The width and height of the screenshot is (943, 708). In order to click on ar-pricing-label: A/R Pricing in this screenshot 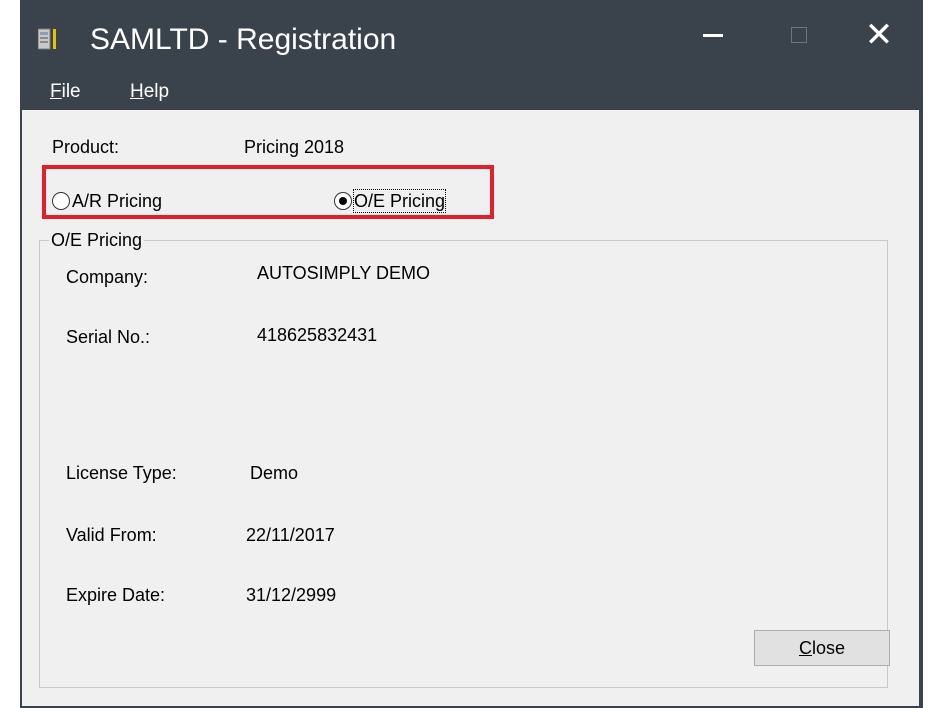, I will do `click(117, 201)`.